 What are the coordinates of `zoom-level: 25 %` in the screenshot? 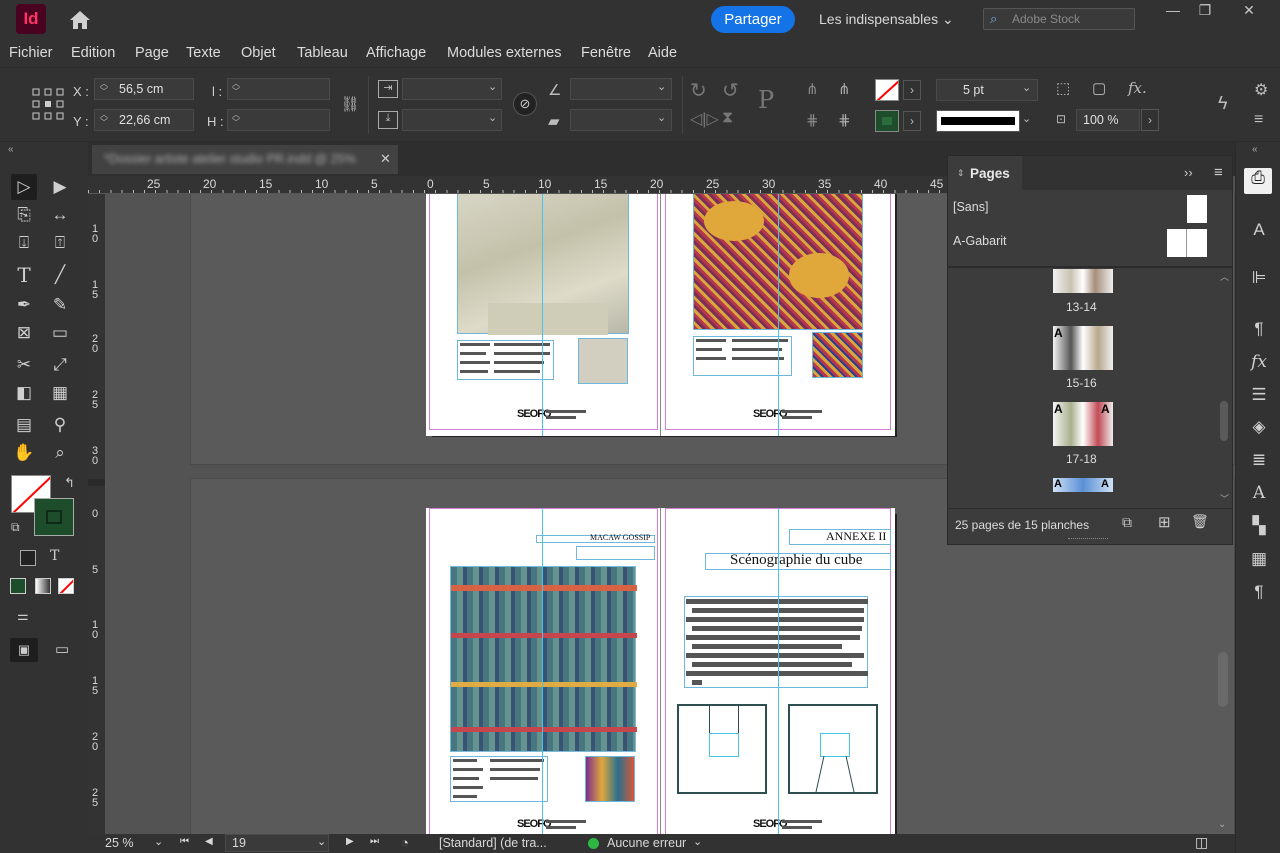 It's located at (119, 843).